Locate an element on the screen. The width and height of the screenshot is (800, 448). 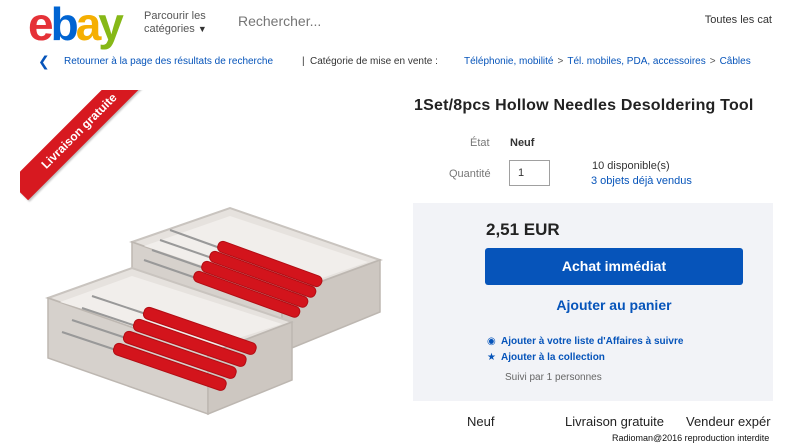
collection-label: Ajouter à la collection is located at coordinates (553, 357).